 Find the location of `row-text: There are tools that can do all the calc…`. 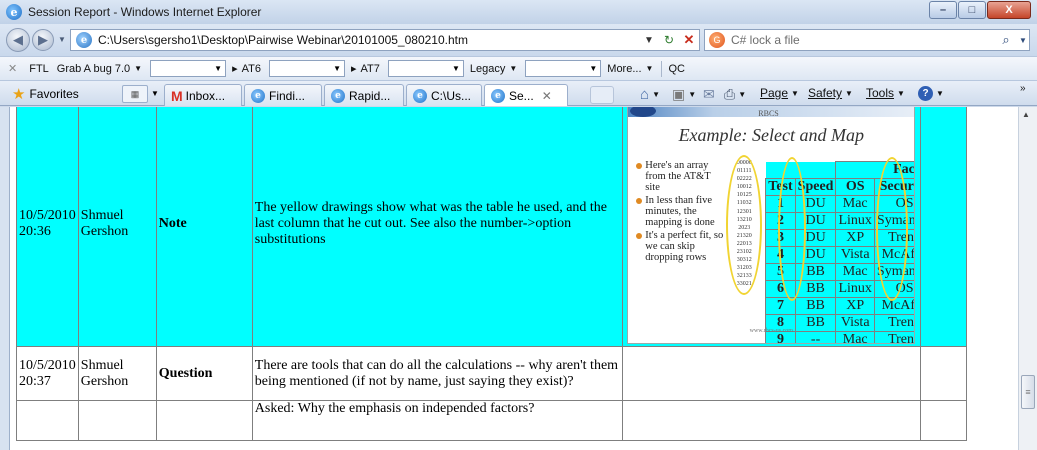

row-text: There are tools that can do all the calc… is located at coordinates (437, 373).